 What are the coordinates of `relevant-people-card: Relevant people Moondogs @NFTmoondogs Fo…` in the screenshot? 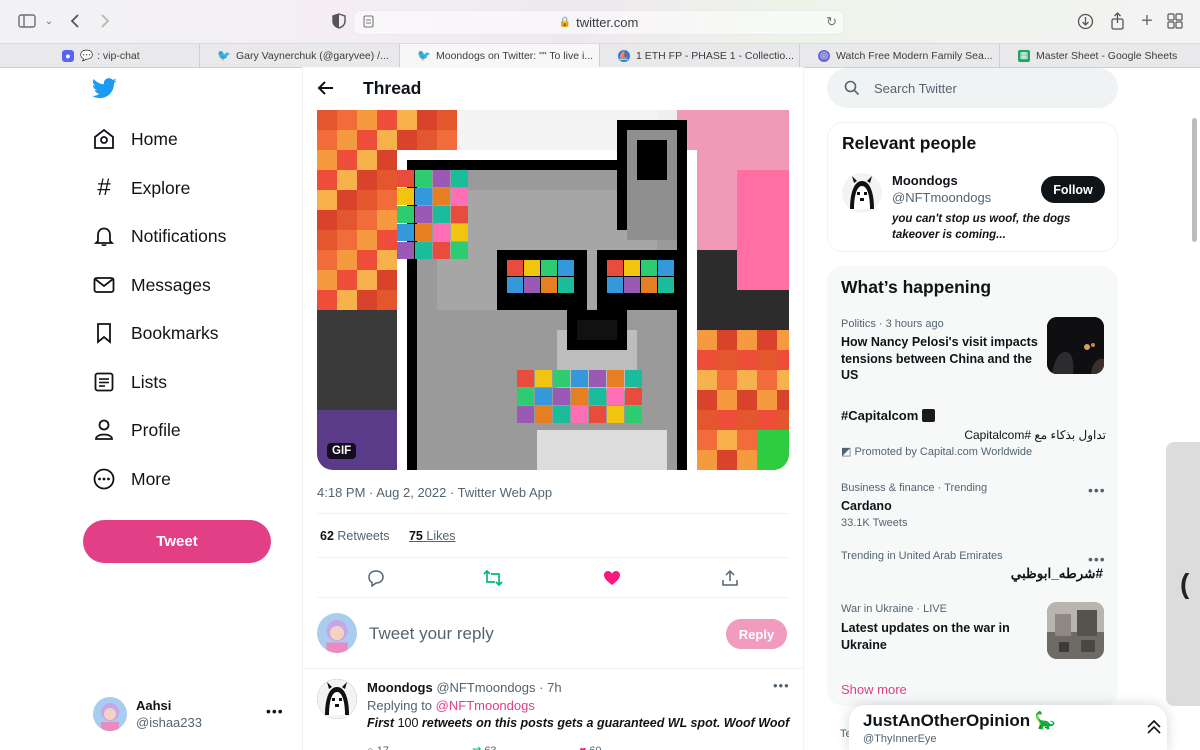 It's located at (972, 187).